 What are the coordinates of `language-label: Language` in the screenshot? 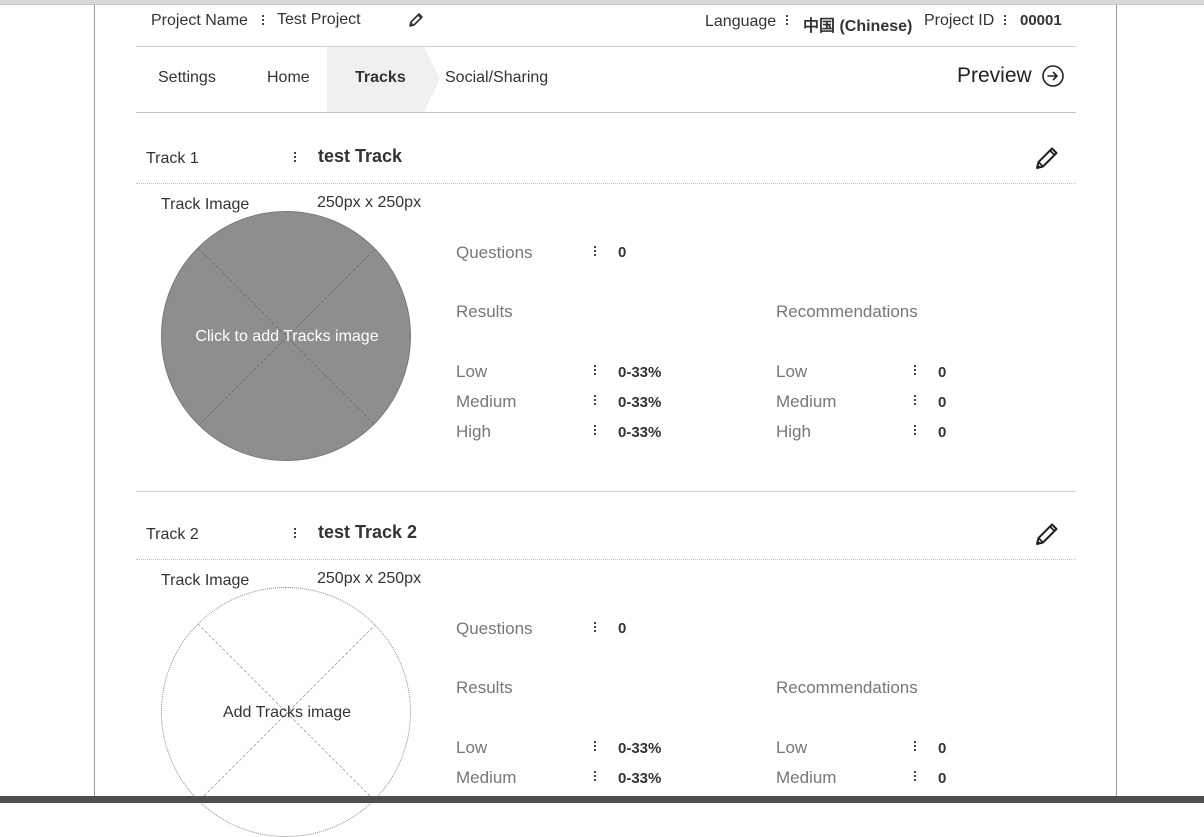 It's located at (741, 21).